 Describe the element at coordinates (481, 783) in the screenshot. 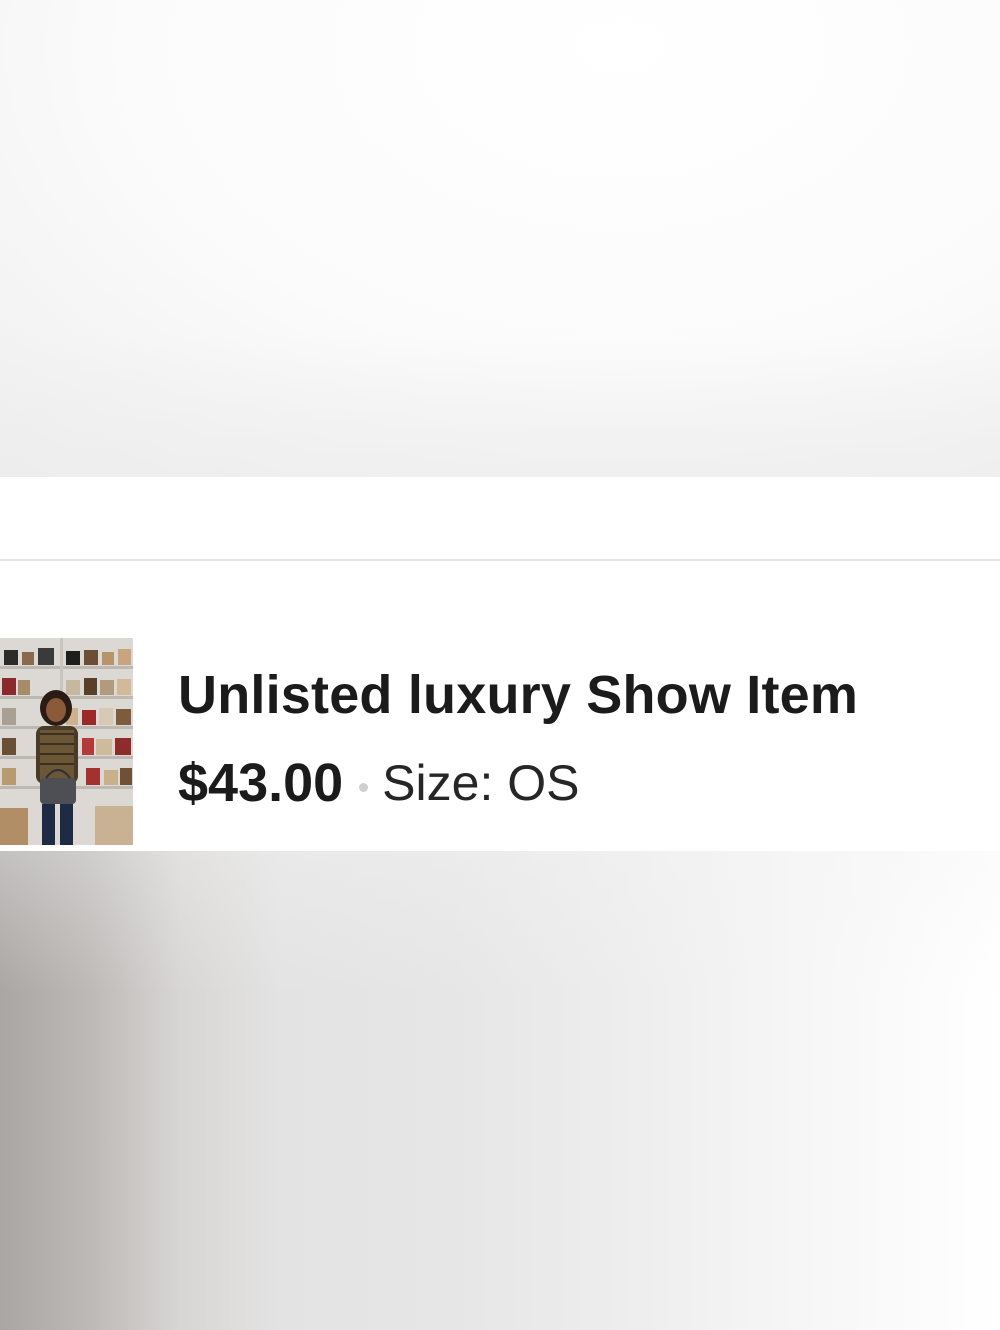

I see `listing-size: Size: OS` at that location.